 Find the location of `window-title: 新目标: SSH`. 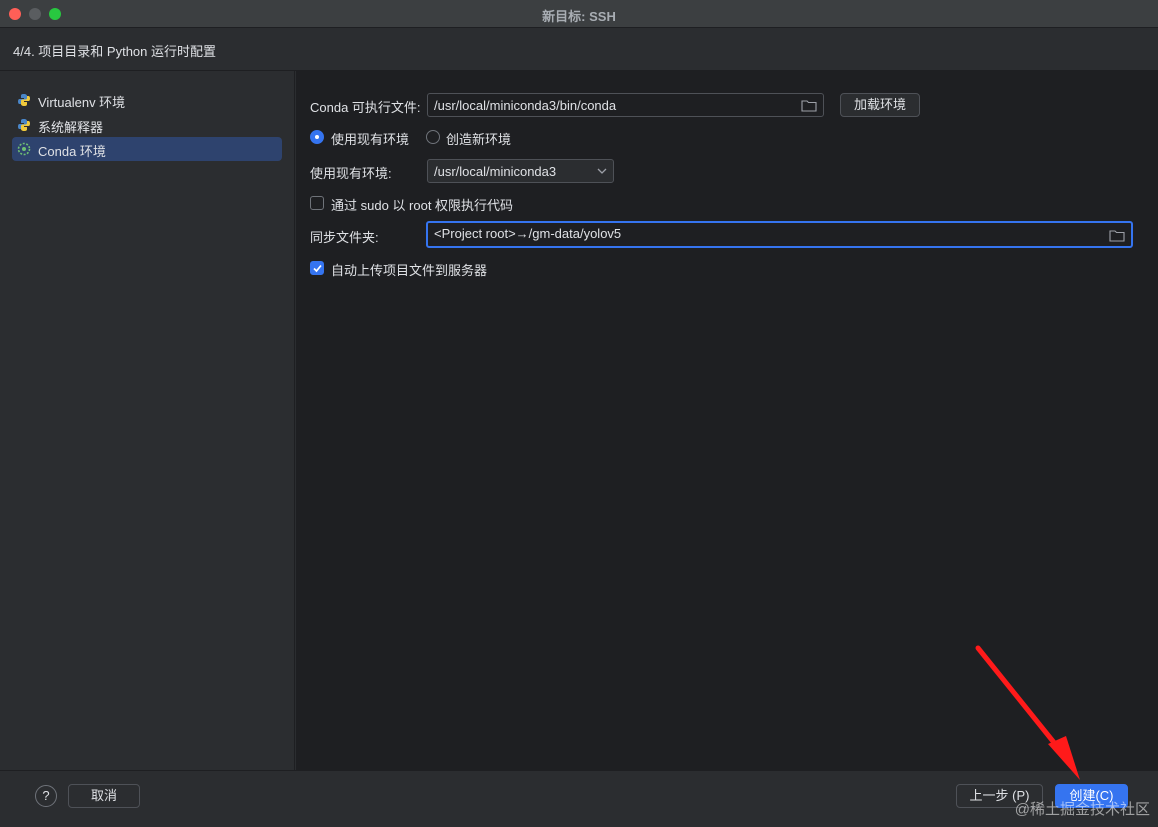

window-title: 新目标: SSH is located at coordinates (579, 16).